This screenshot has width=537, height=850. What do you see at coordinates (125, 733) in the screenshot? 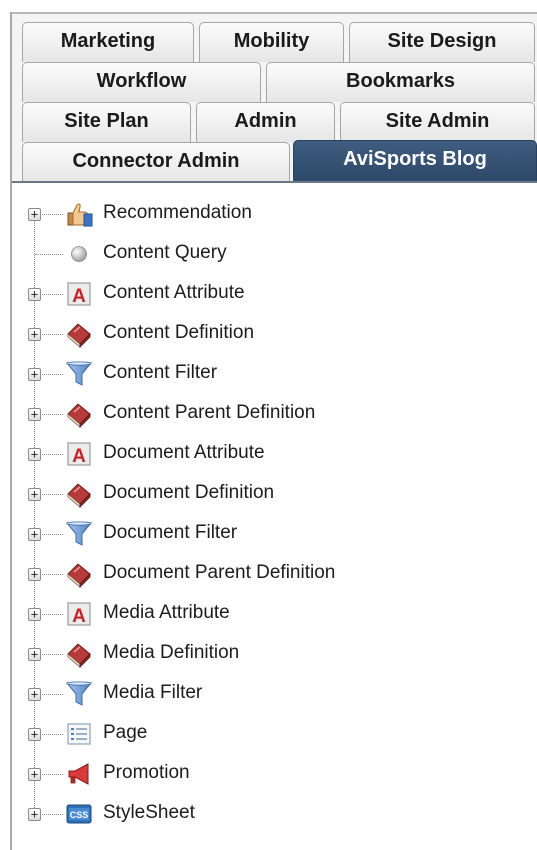
I see `tree-item-label: Page` at bounding box center [125, 733].